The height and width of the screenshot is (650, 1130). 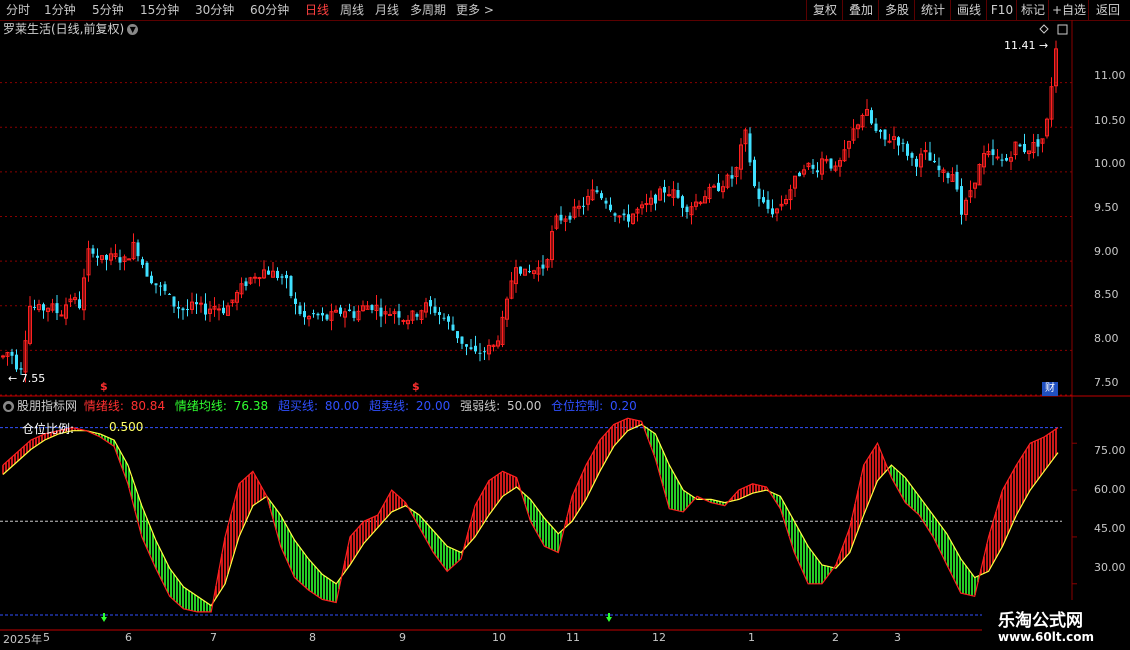 I want to click on emotion-avg-legend: 情绪均线: 76.38, so click(x=221, y=406).